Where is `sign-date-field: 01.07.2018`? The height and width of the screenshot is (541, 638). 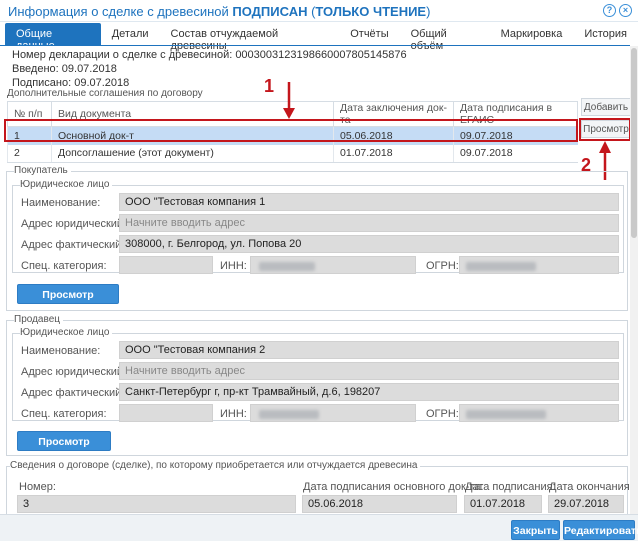 sign-date-field: 01.07.2018 is located at coordinates (503, 504).